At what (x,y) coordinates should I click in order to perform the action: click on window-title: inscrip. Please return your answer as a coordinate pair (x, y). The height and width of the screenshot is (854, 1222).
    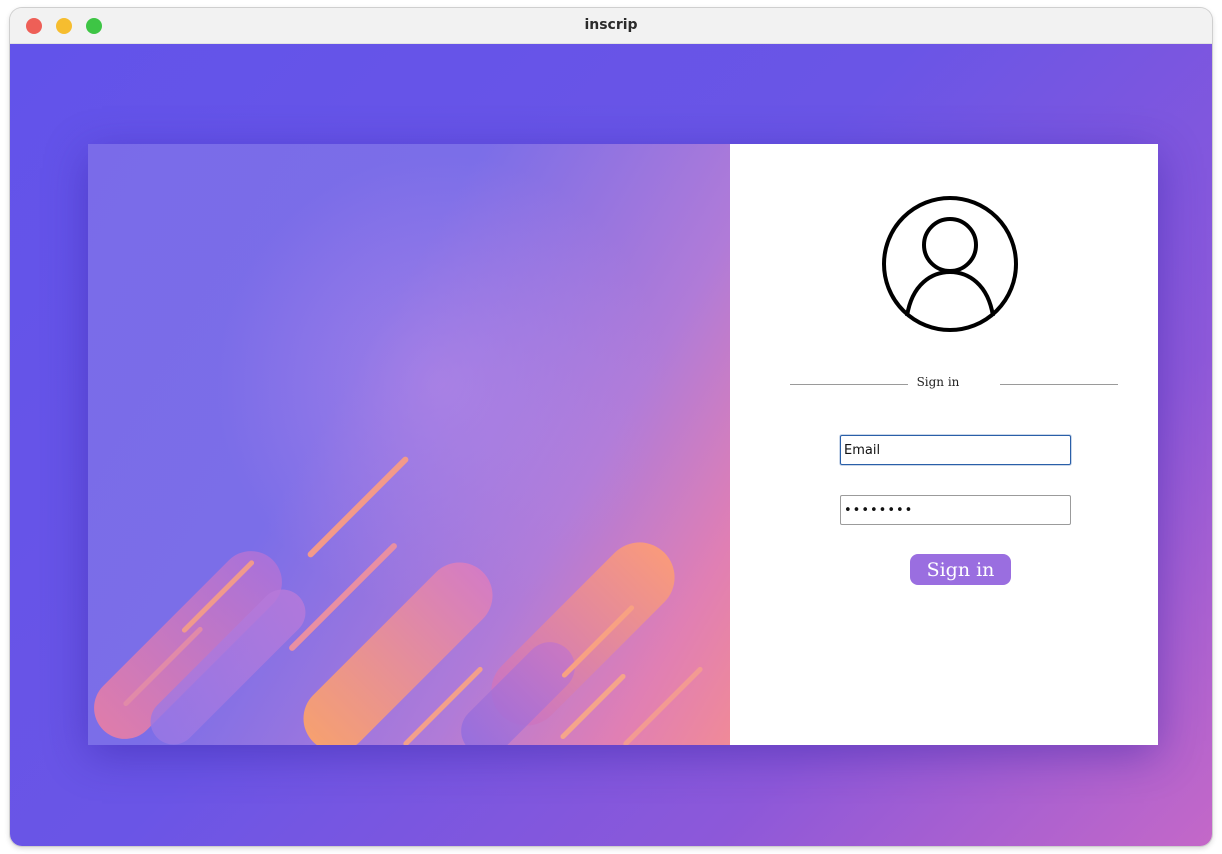
    Looking at the image, I should click on (611, 25).